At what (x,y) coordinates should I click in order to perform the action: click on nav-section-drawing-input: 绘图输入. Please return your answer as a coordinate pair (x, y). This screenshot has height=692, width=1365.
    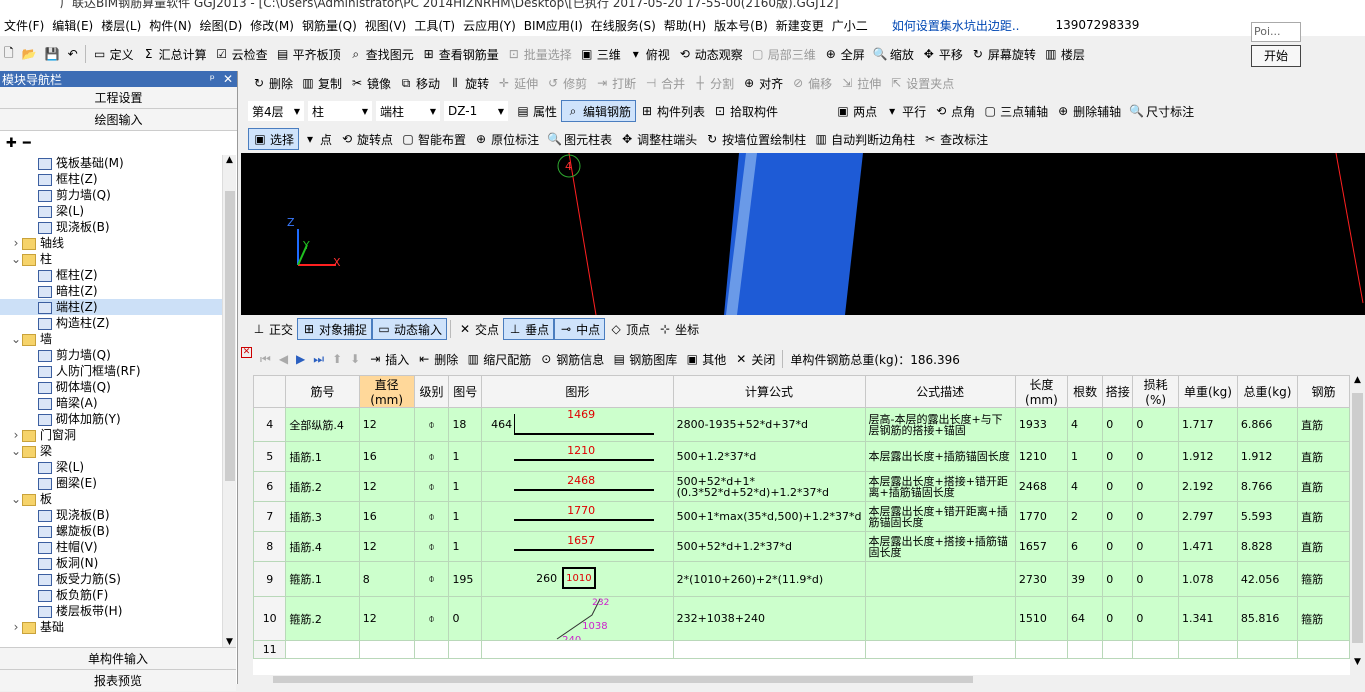
    Looking at the image, I should click on (118, 120).